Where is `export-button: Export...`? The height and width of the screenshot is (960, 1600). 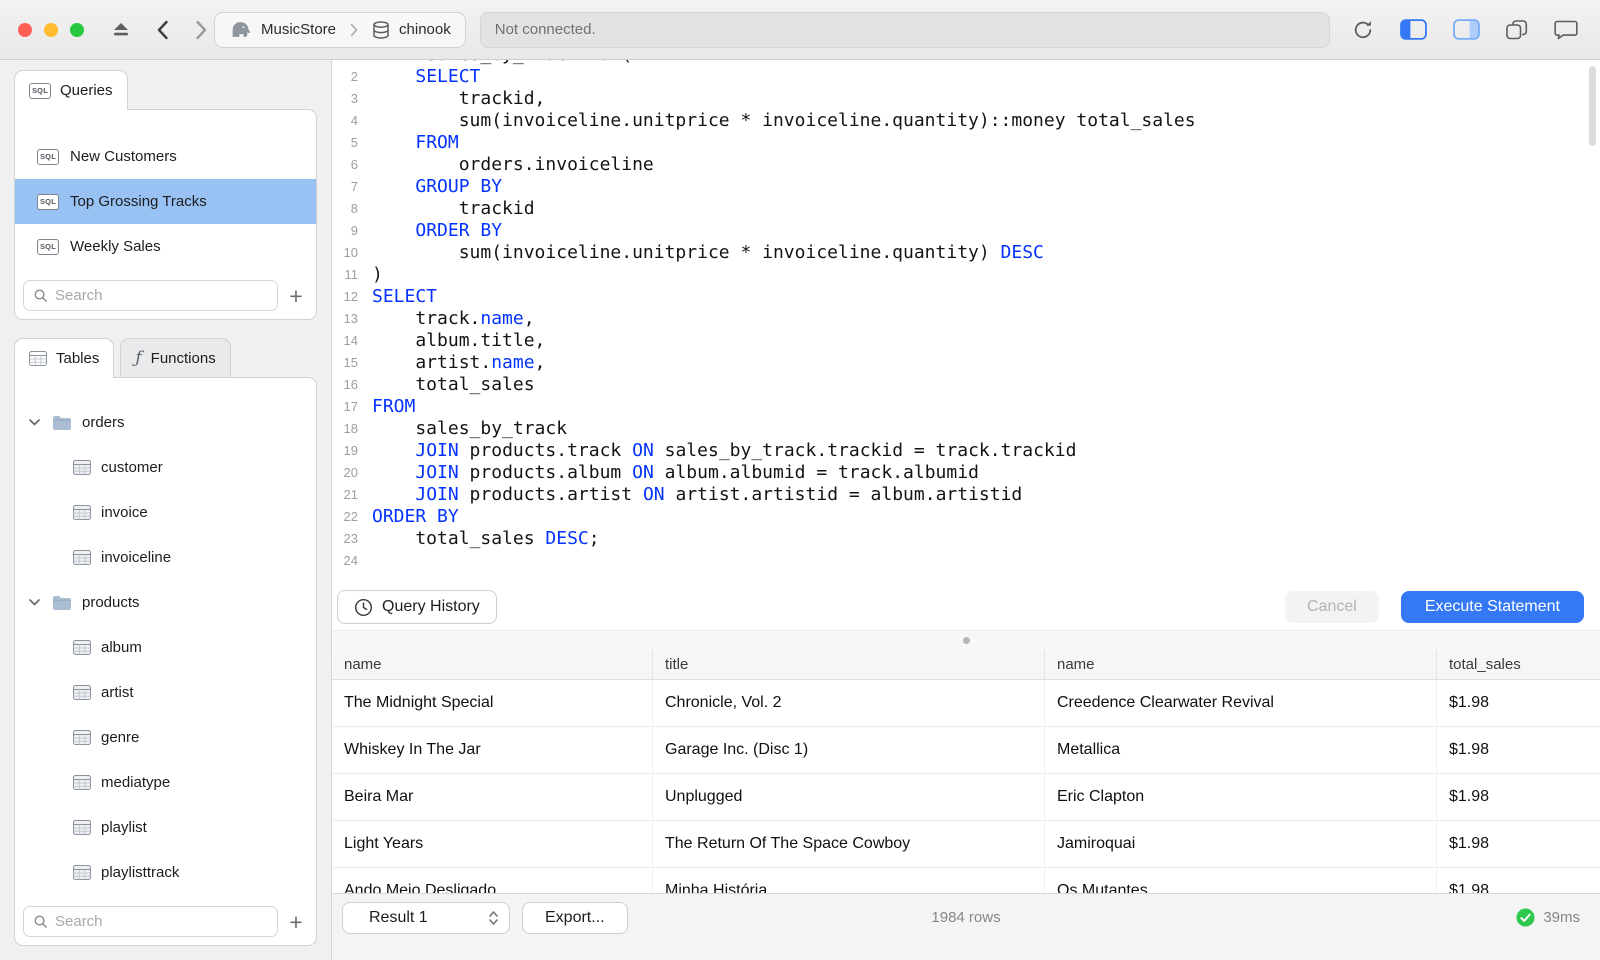 export-button: Export... is located at coordinates (575, 917).